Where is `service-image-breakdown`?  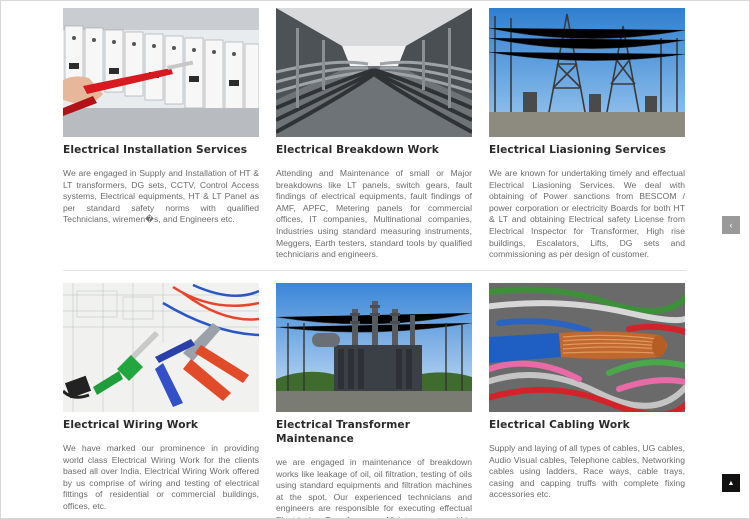 service-image-breakdown is located at coordinates (374, 72).